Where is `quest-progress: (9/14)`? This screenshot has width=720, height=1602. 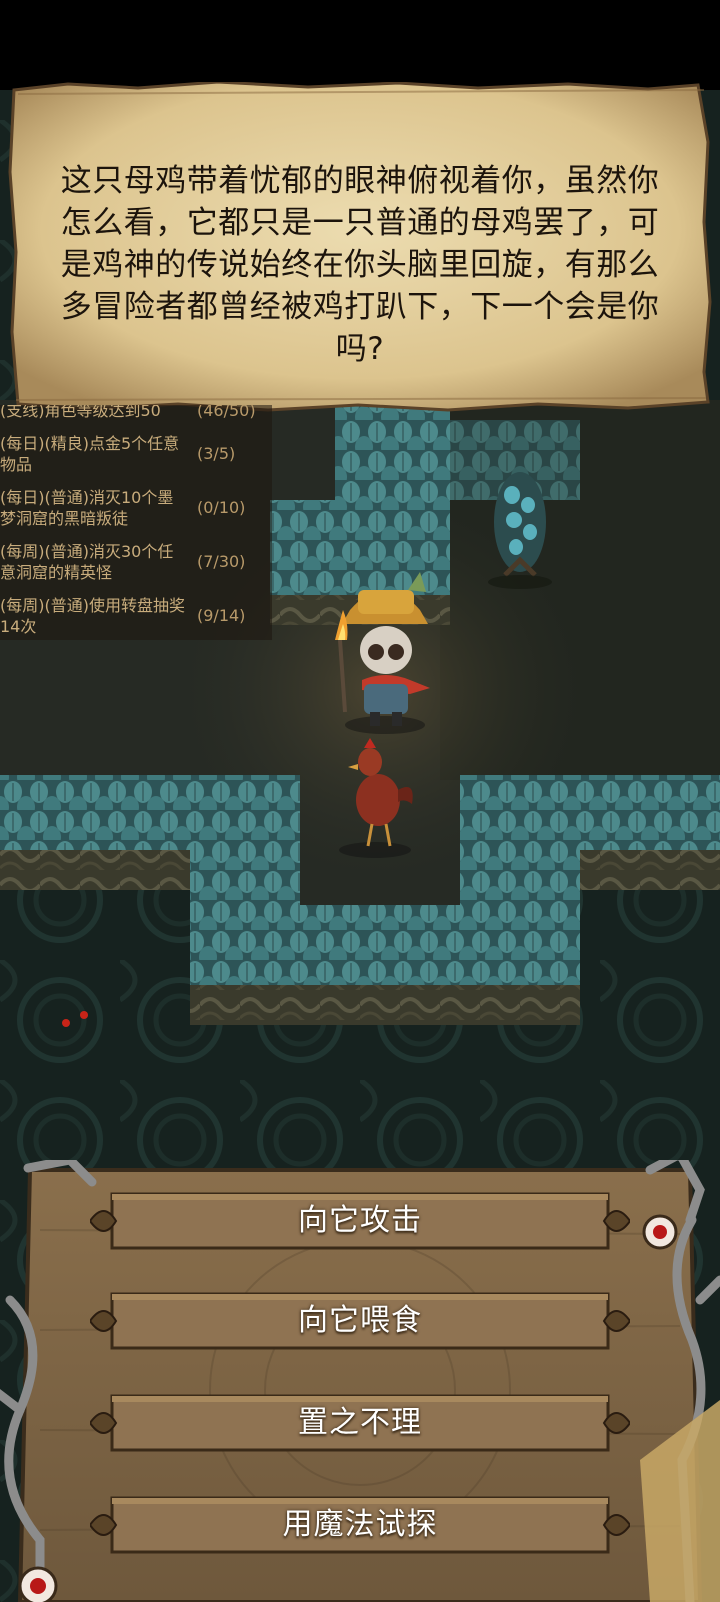
quest-progress: (9/14) is located at coordinates (221, 615).